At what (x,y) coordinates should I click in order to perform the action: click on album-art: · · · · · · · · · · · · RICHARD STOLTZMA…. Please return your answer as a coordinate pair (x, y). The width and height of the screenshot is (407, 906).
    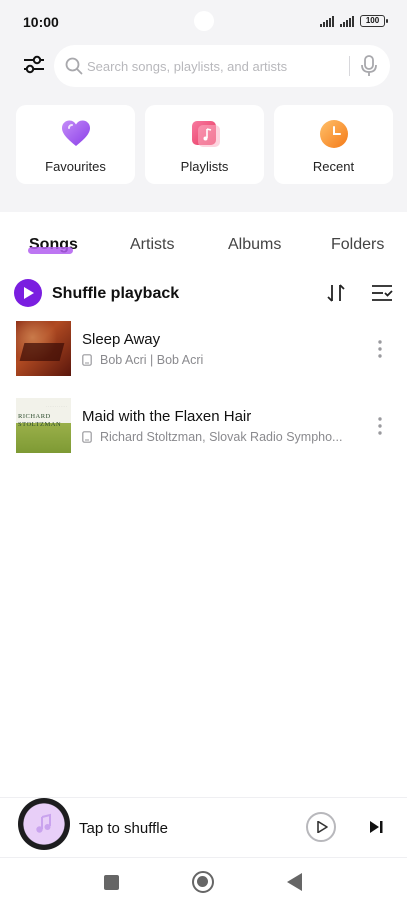
    Looking at the image, I should click on (43, 425).